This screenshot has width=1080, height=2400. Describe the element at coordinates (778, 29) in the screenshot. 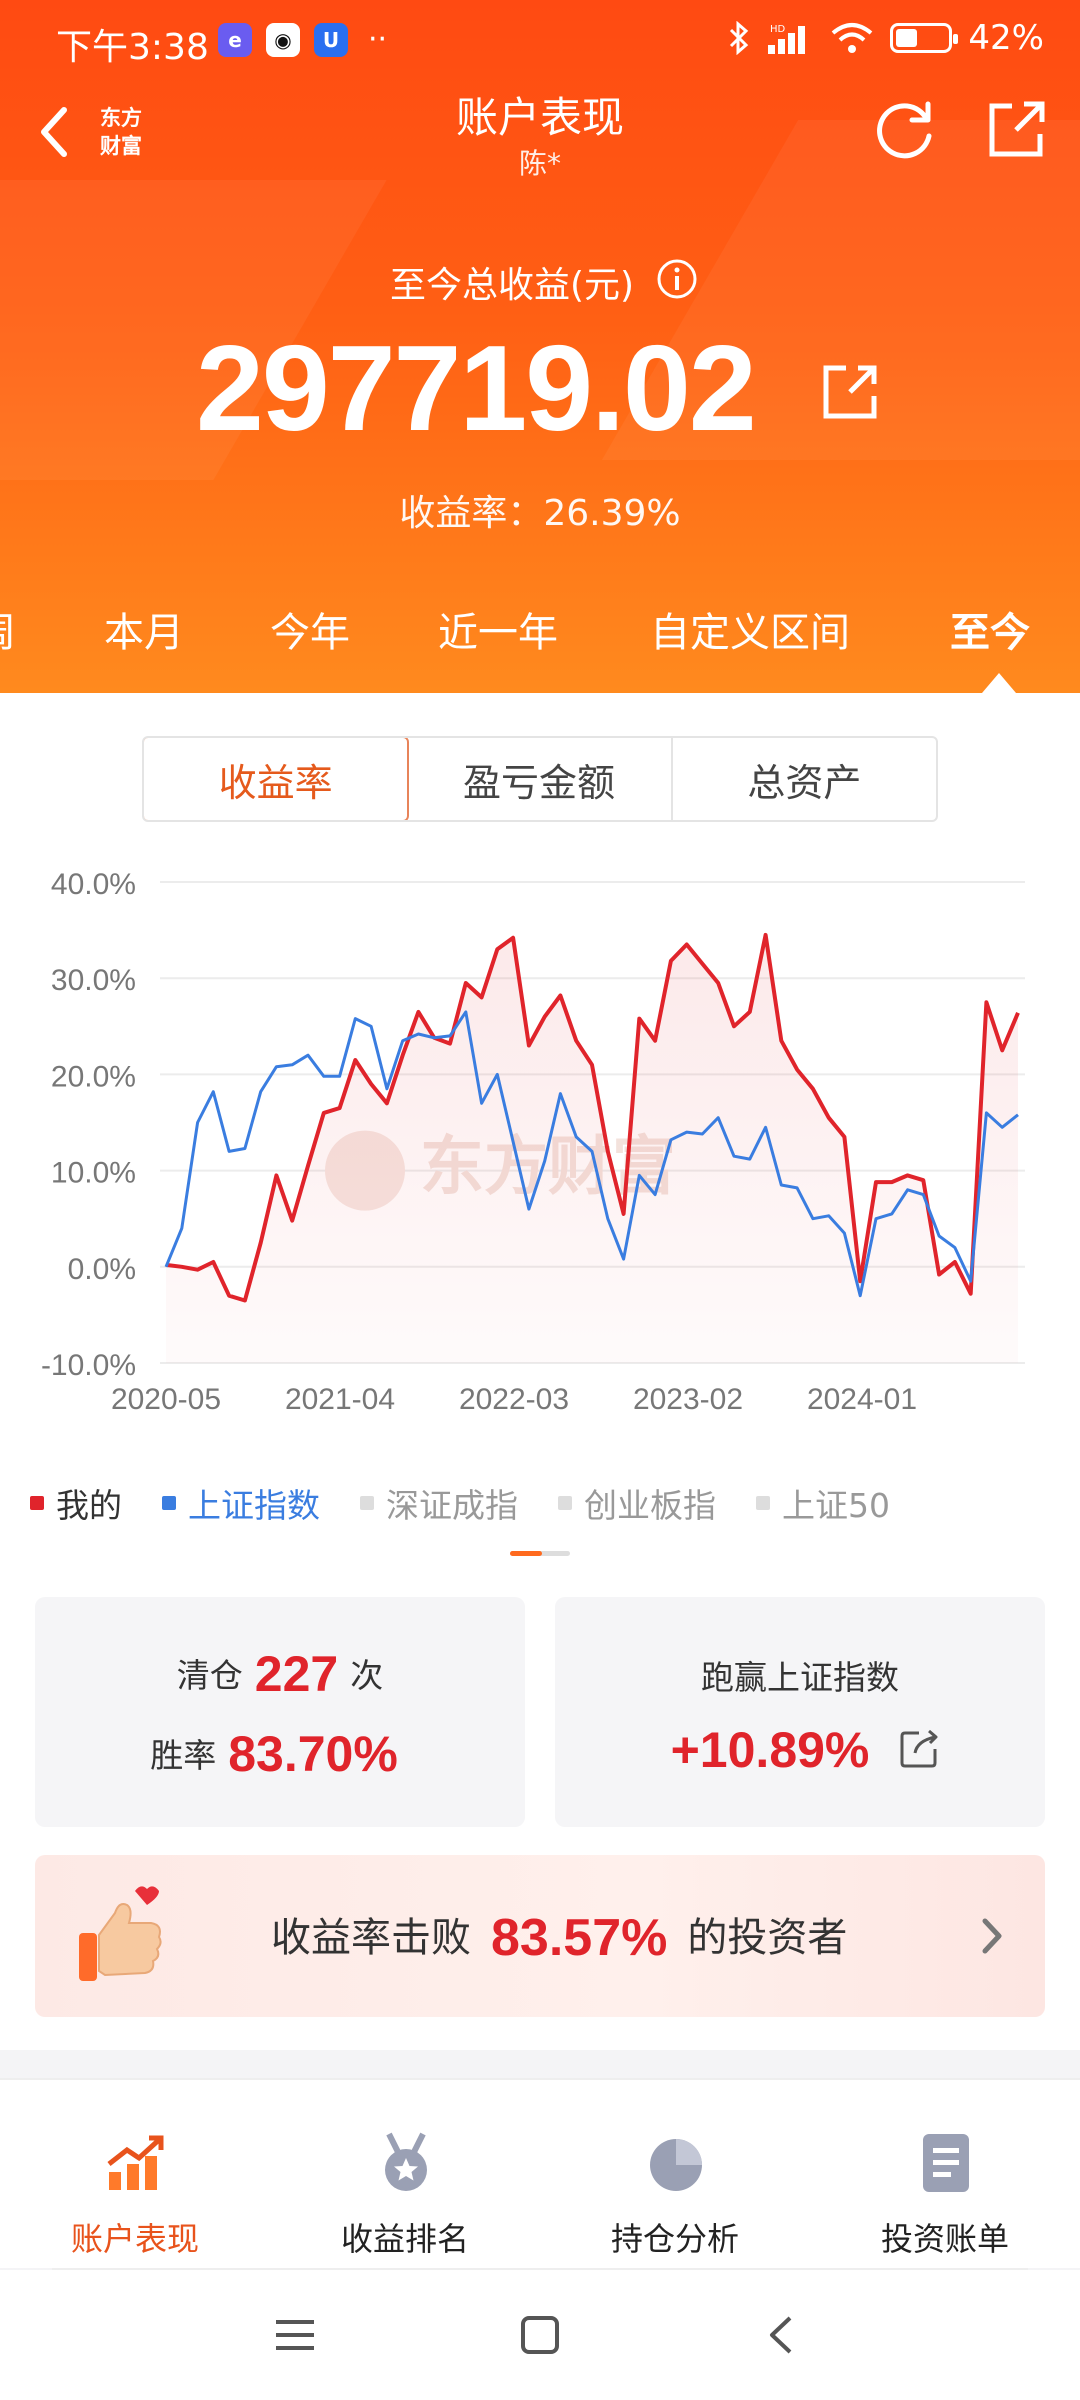

I see `svg-text: HD` at that location.